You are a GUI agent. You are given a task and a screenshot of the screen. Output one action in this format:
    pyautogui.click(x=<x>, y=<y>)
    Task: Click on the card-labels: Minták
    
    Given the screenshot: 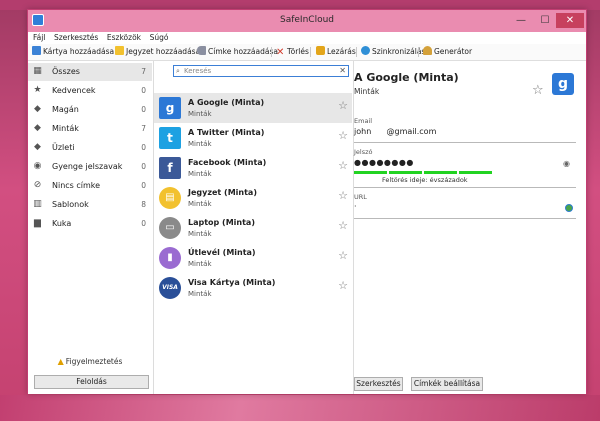 What is the action you would take?
    pyautogui.click(x=367, y=91)
    